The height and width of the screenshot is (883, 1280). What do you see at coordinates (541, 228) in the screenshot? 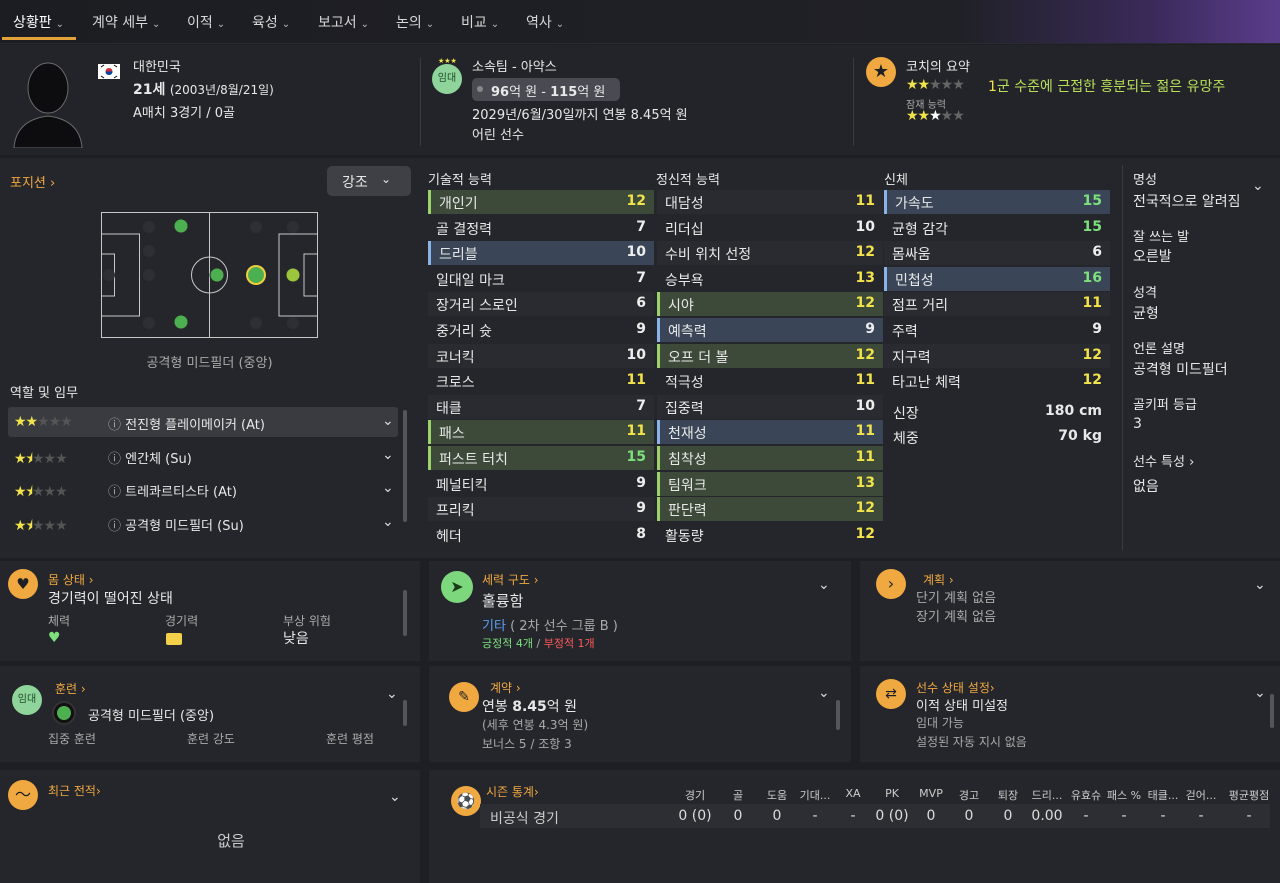
I see `attribute-row: 골 결정력 7` at bounding box center [541, 228].